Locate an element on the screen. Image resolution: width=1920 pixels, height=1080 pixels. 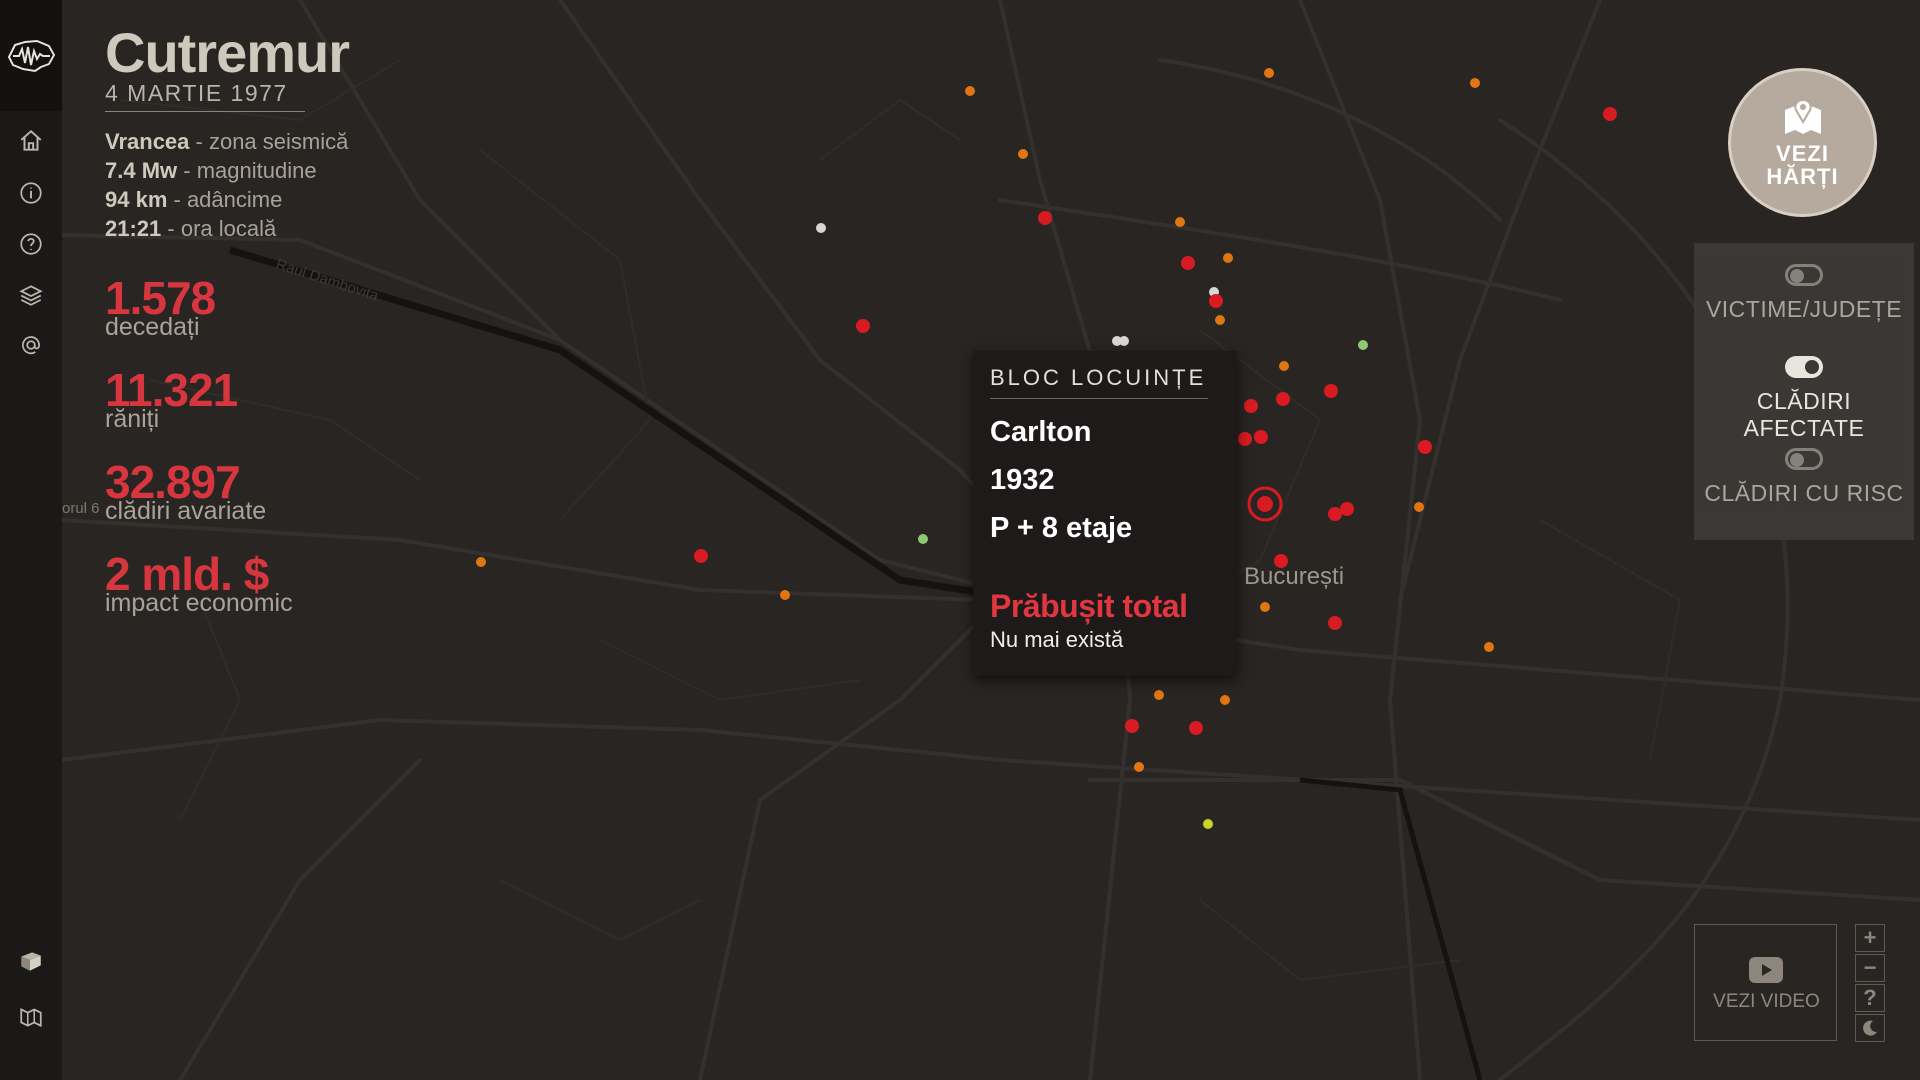
fact-zone: Vrancea - zona seismică is located at coordinates (227, 141).